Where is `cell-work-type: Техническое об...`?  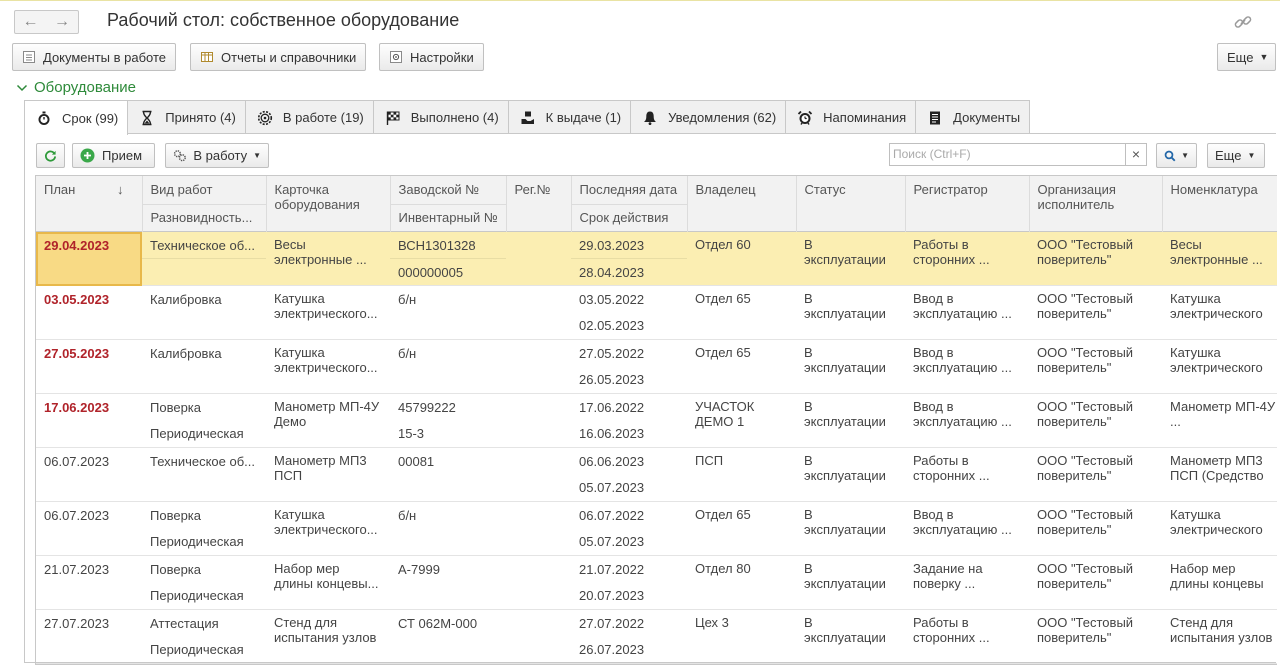 cell-work-type: Техническое об... is located at coordinates (204, 474).